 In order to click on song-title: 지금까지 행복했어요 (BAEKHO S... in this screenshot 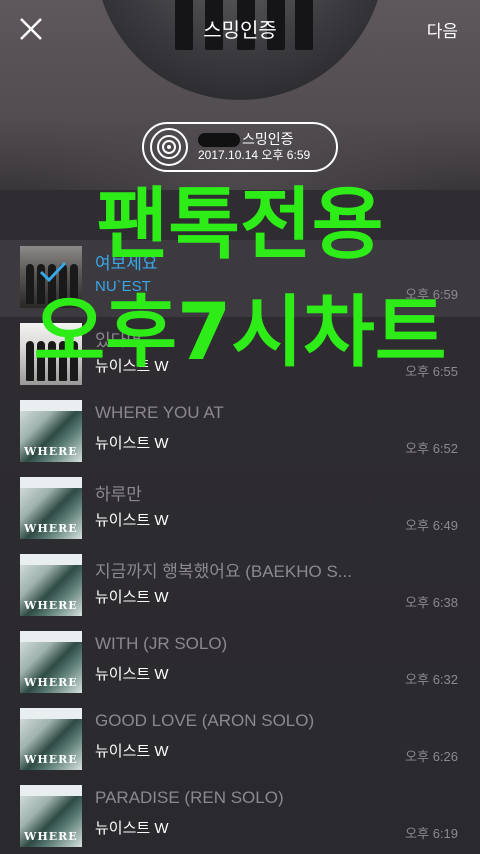, I will do `click(223, 571)`.